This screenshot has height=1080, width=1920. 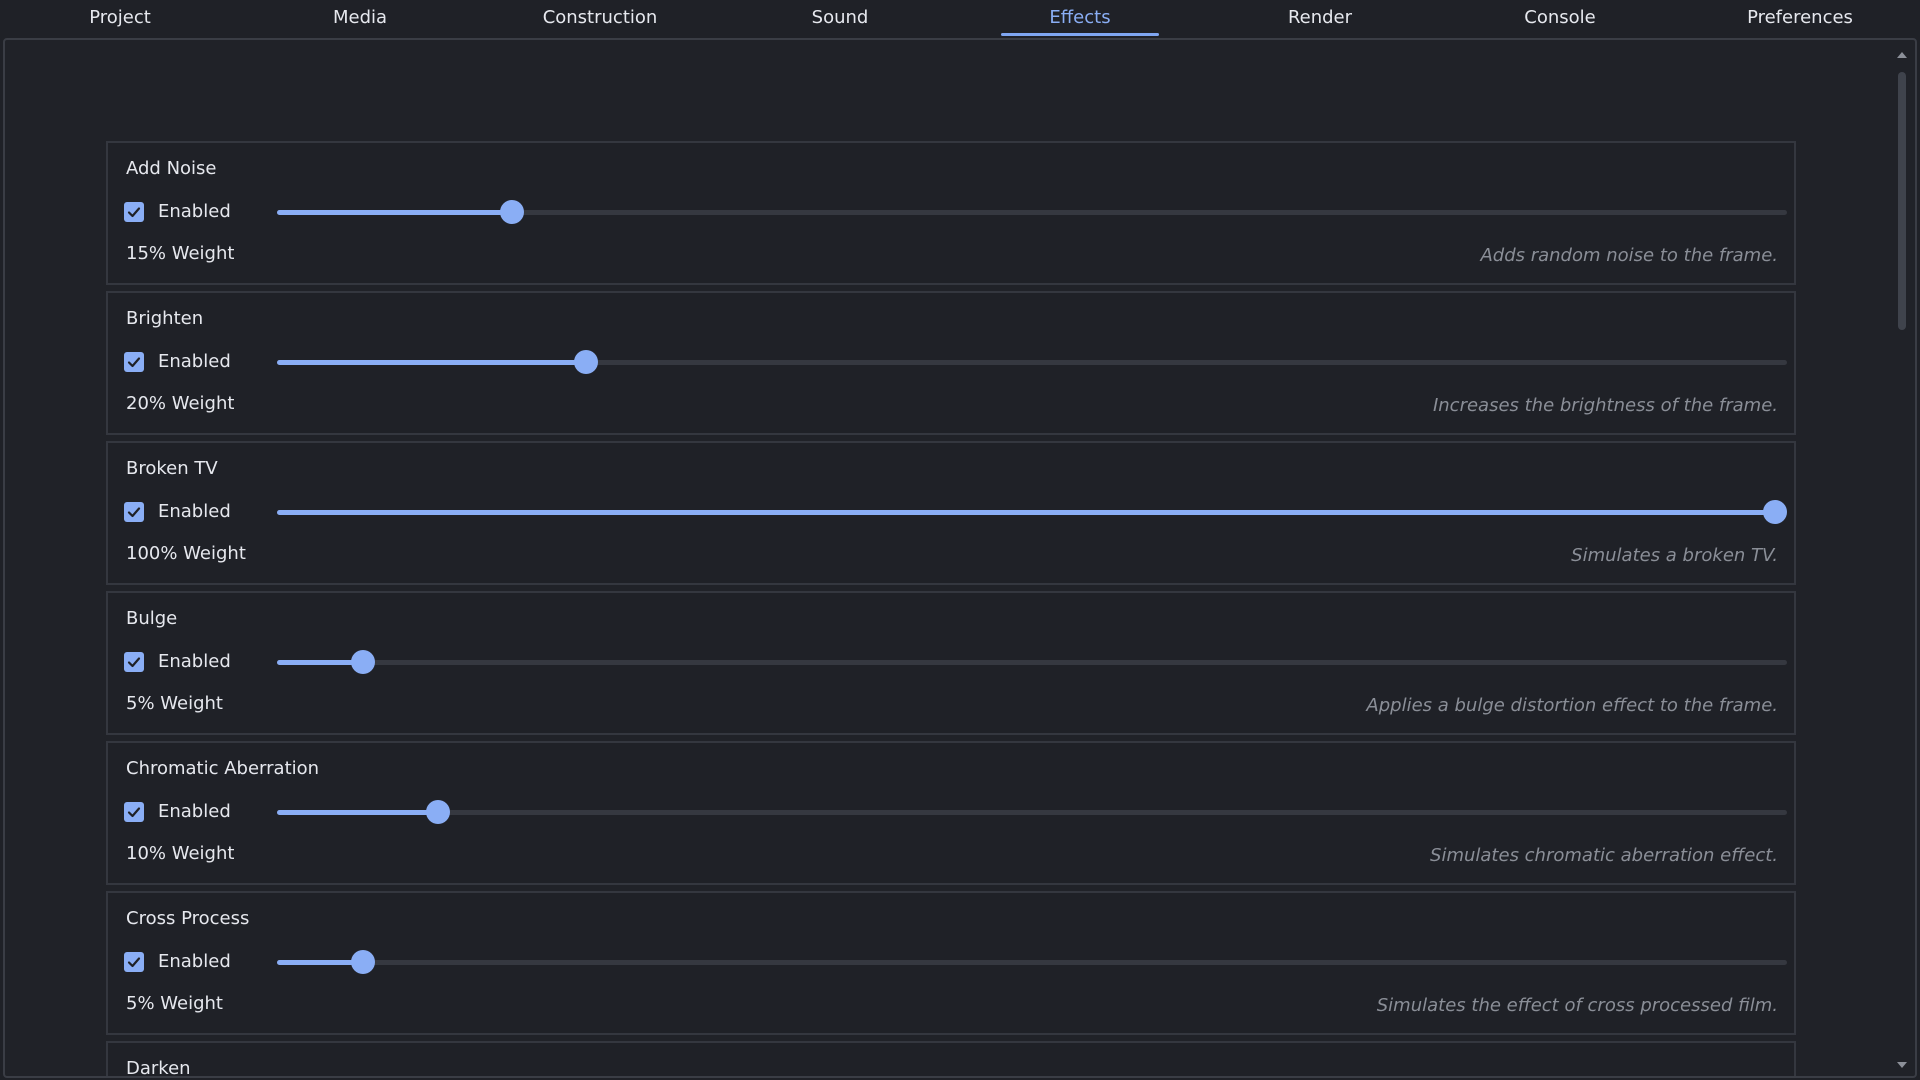 What do you see at coordinates (1604, 855) in the screenshot?
I see `effect-description: Simulates chromatic aberration effect.` at bounding box center [1604, 855].